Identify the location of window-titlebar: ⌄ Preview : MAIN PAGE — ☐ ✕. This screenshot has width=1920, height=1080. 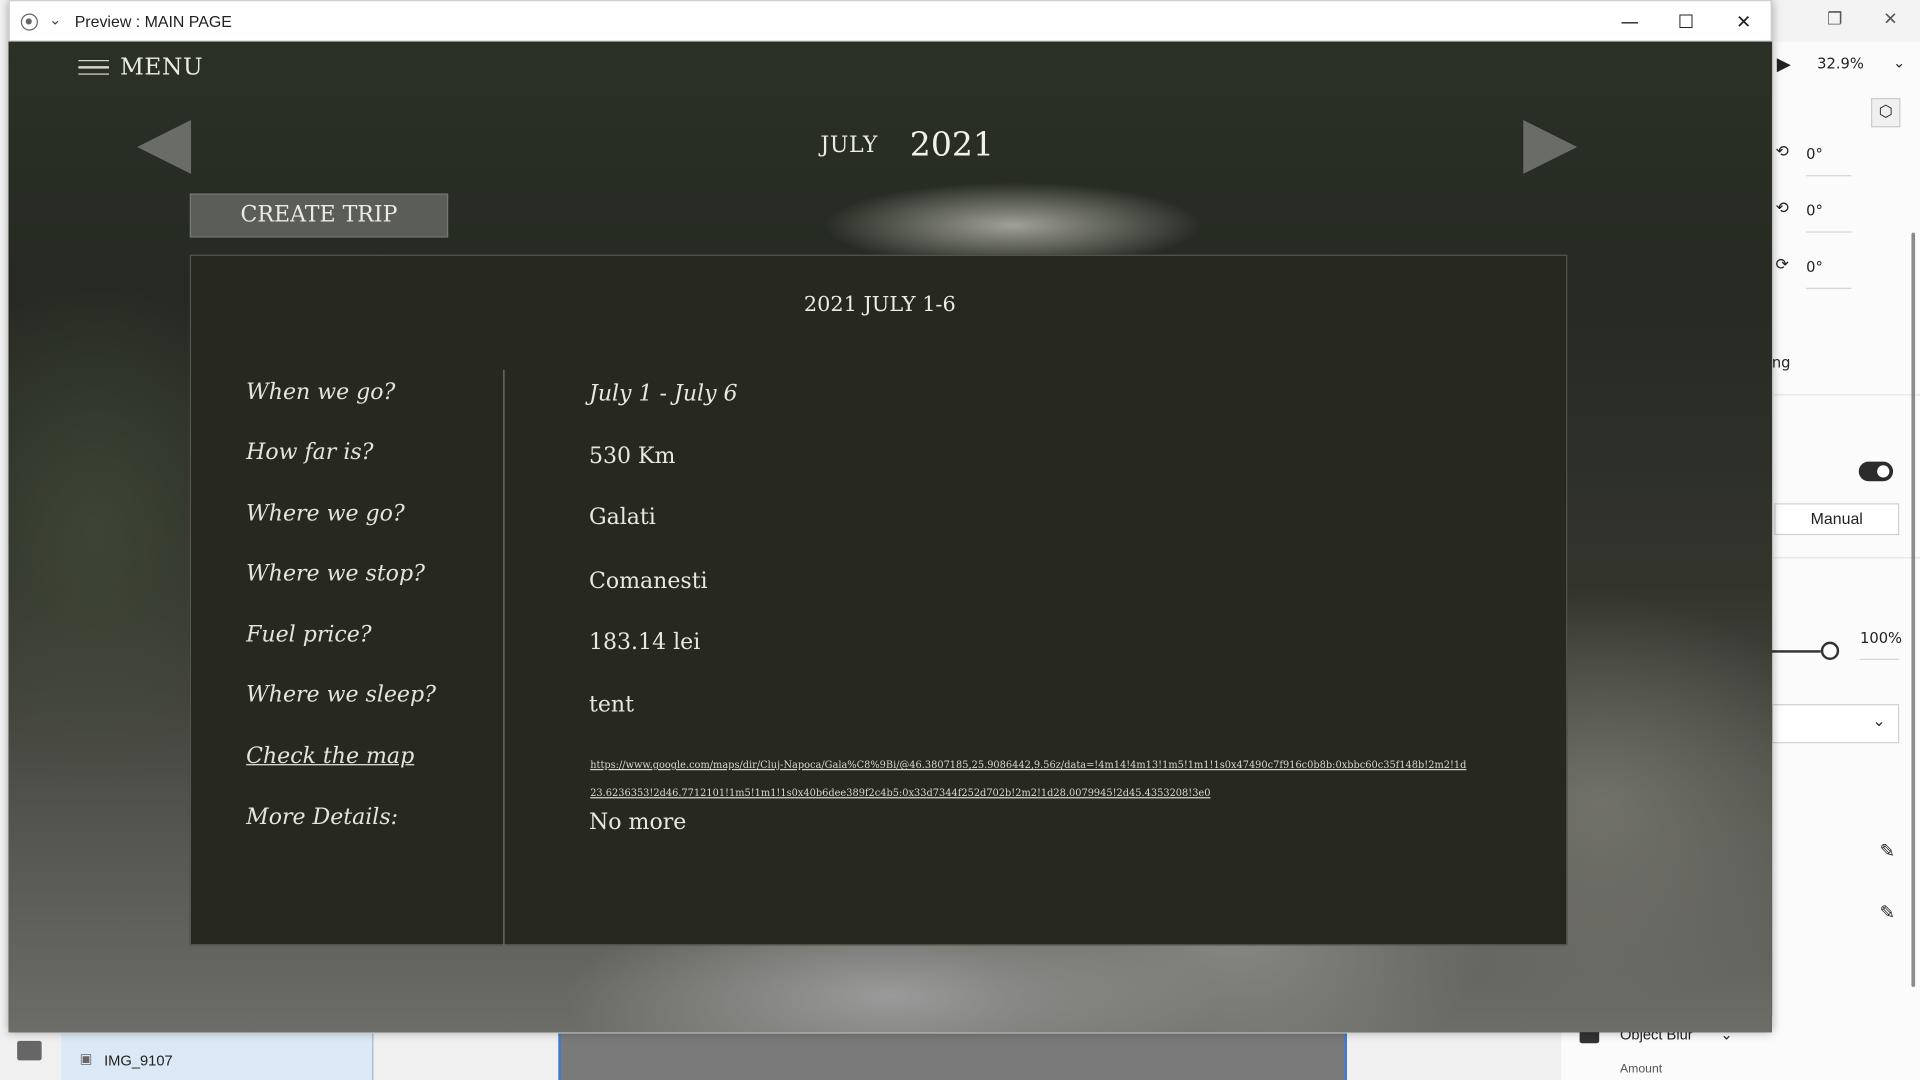
(890, 21).